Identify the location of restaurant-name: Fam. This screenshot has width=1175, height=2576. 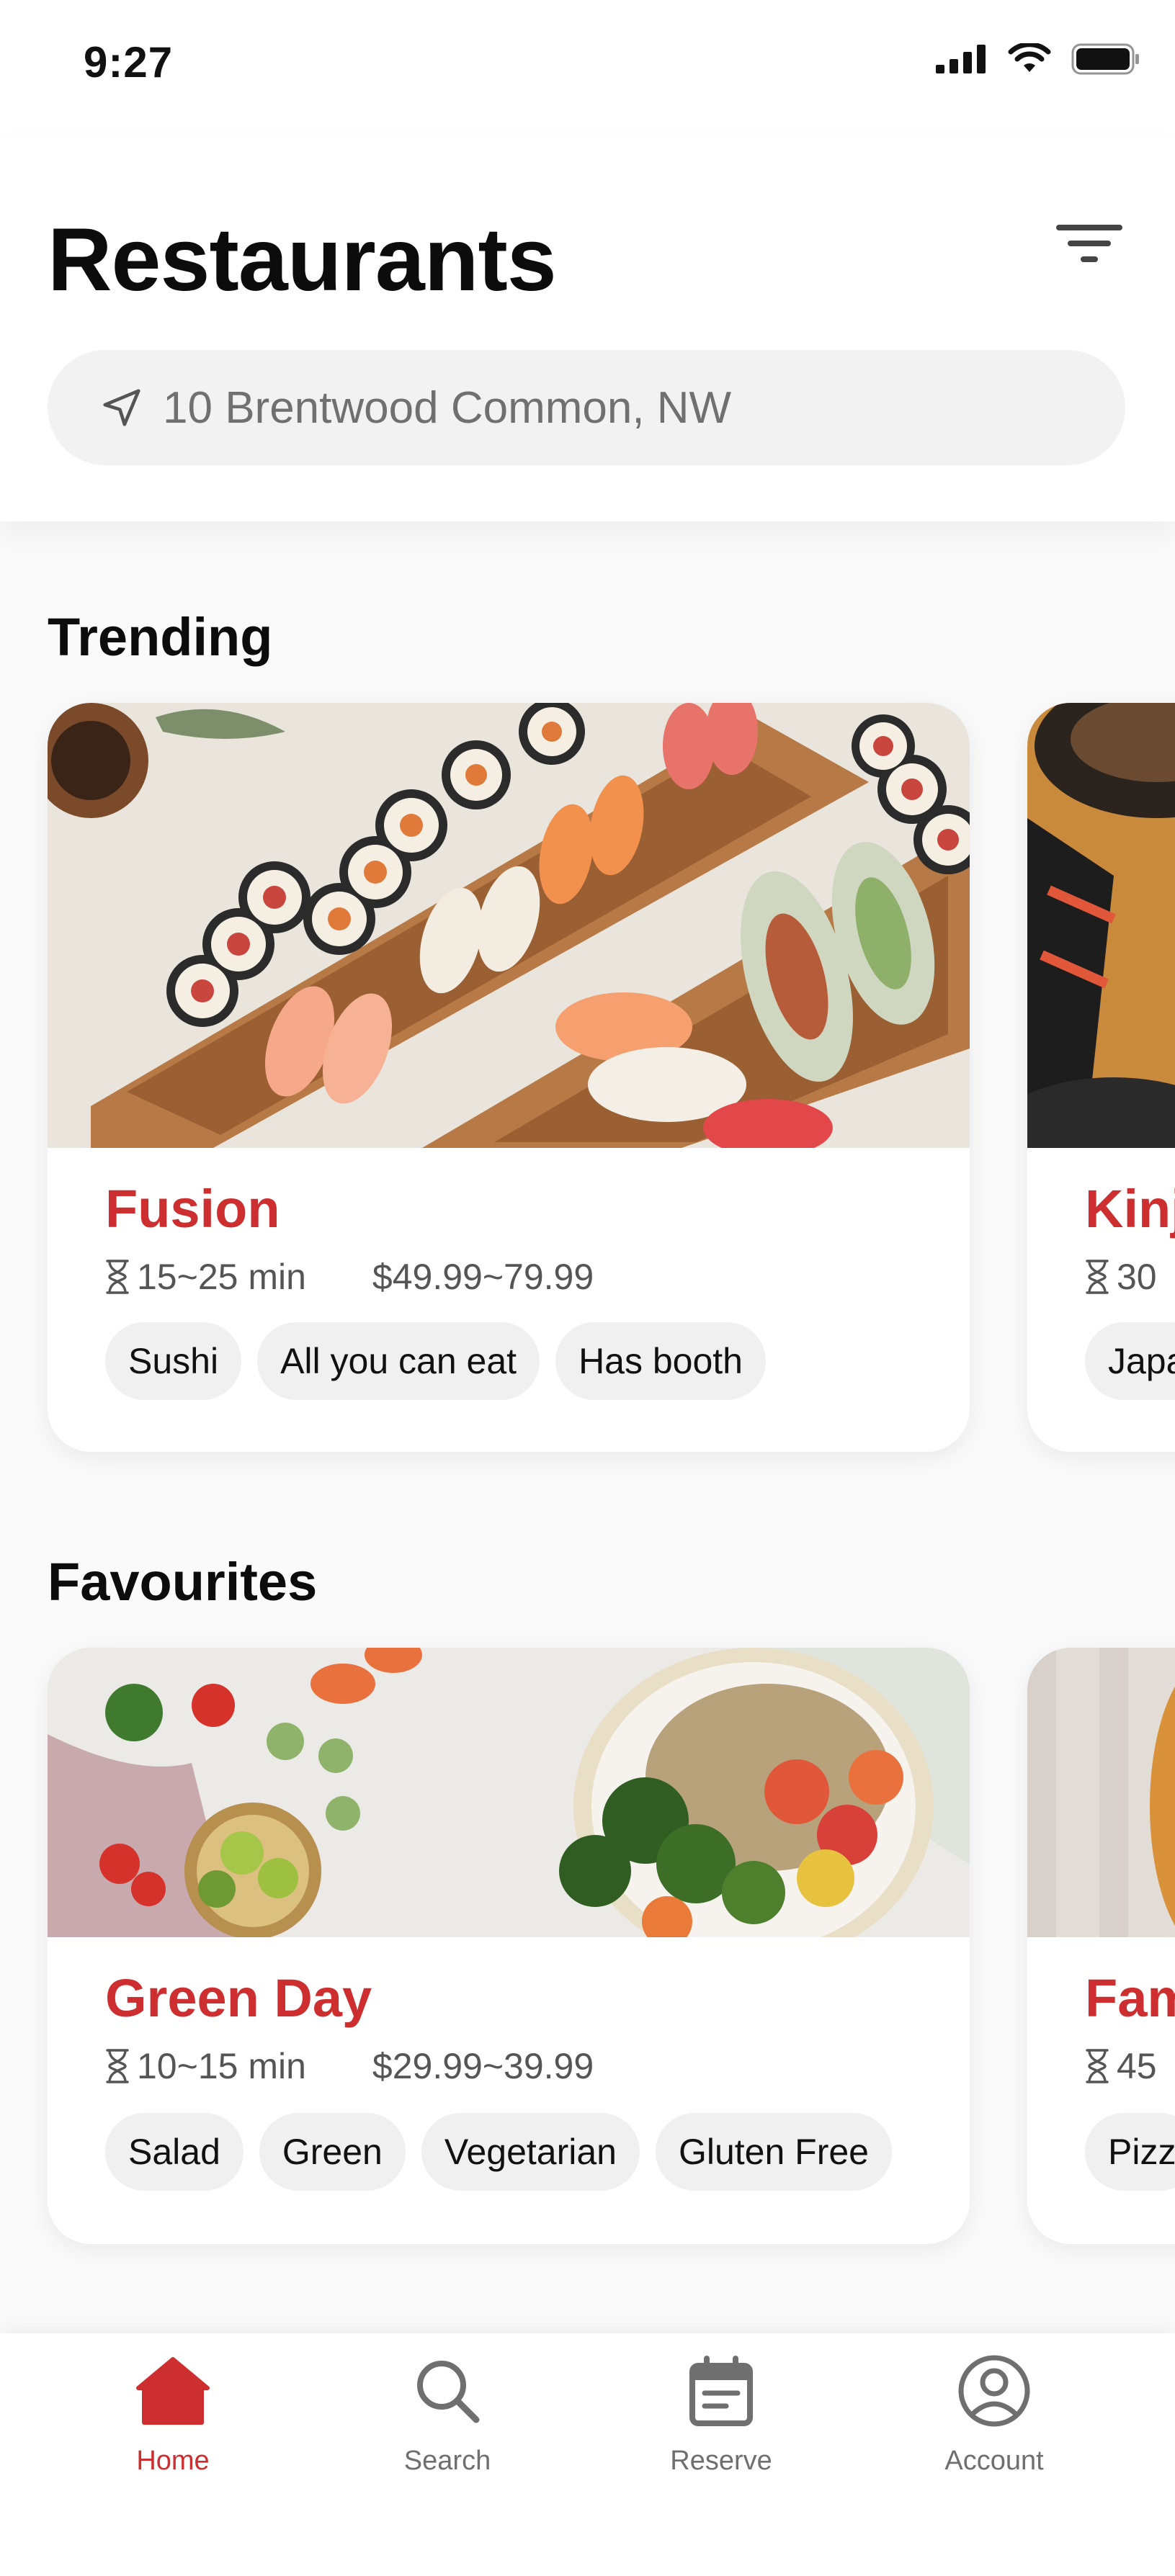
(1130, 1998).